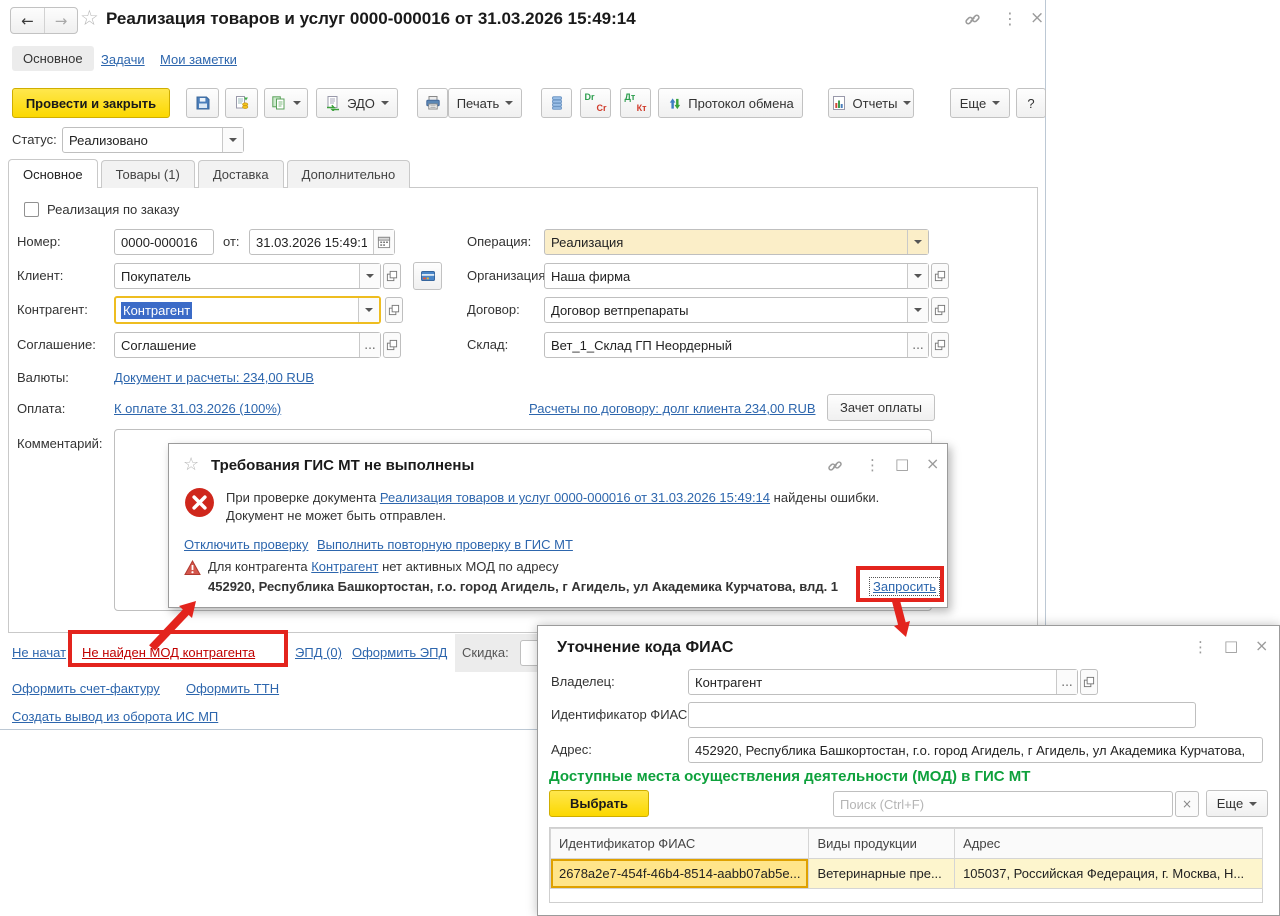  What do you see at coordinates (726, 345) in the screenshot?
I see `warehouse-input` at bounding box center [726, 345].